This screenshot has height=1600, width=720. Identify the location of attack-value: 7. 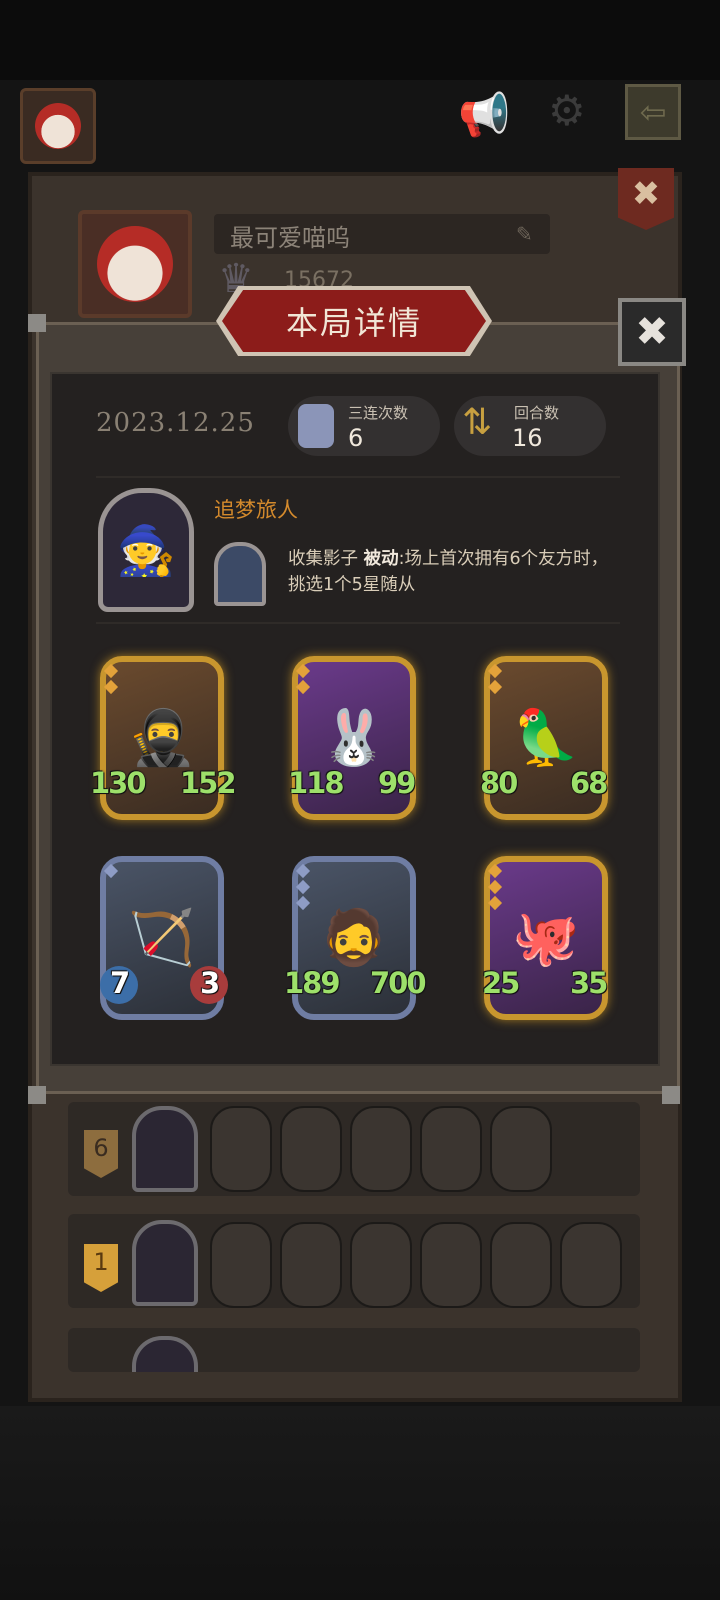
(120, 983).